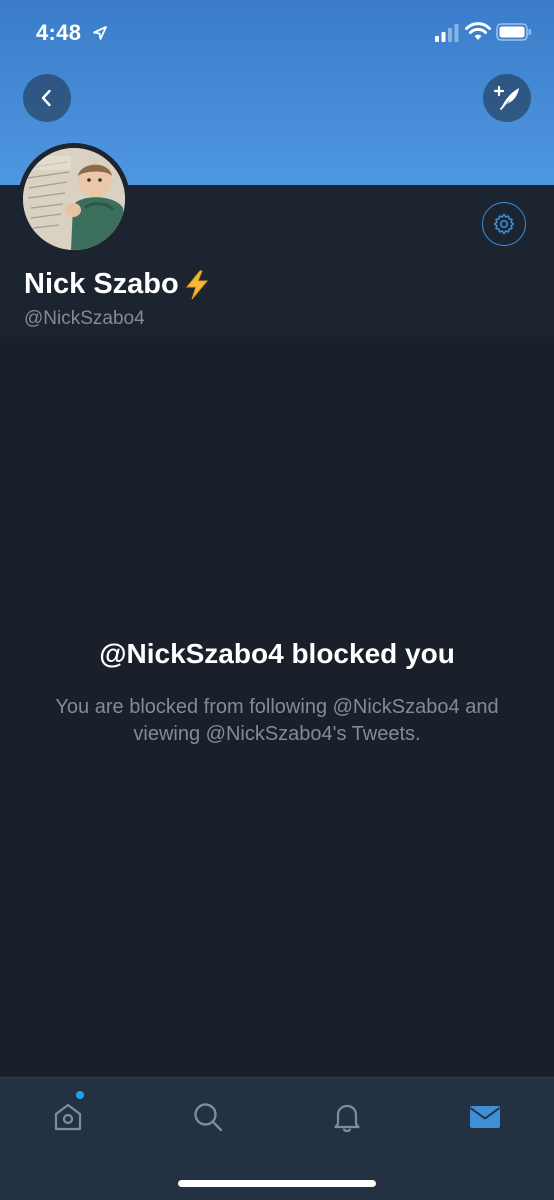 The height and width of the screenshot is (1200, 554). I want to click on tab-search, so click(208, 1117).